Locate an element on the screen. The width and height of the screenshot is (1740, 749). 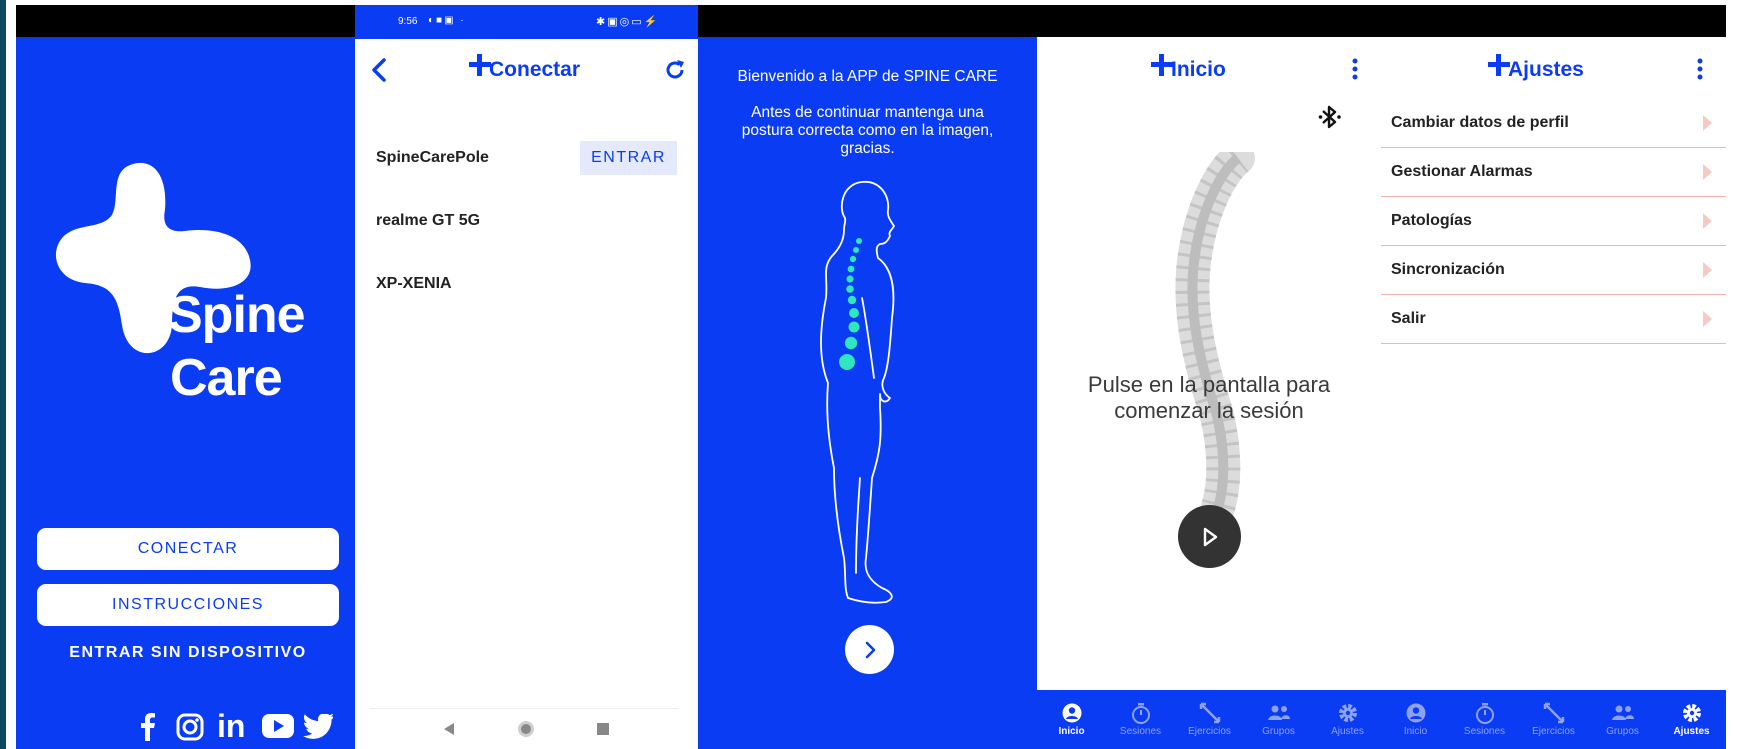
settings-title: Ajustes is located at coordinates (1546, 69).